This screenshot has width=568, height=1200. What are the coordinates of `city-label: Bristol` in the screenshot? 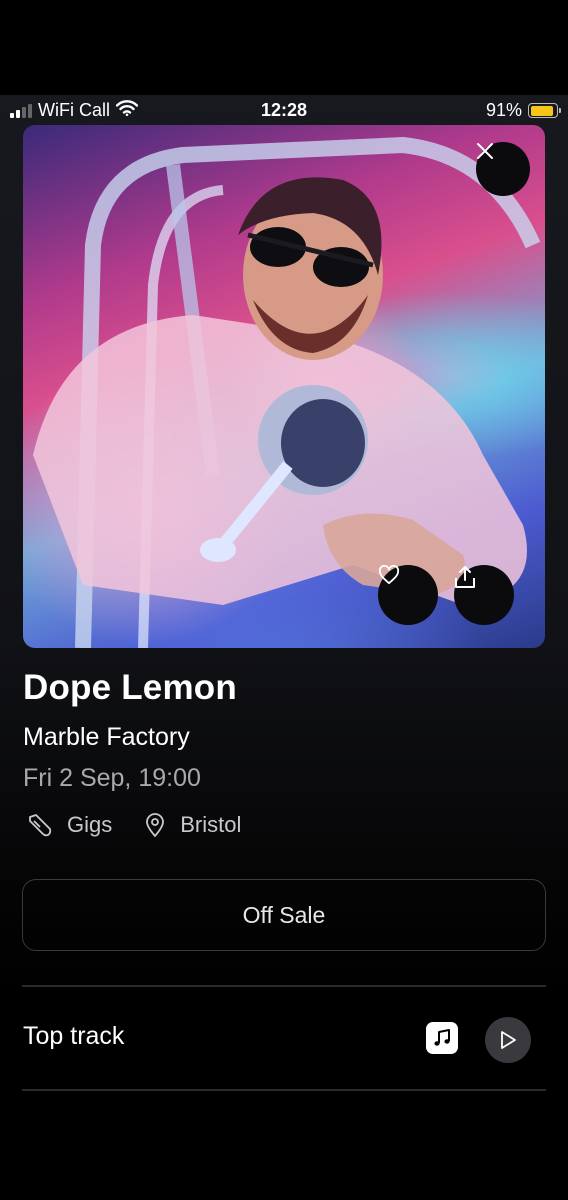 It's located at (211, 824).